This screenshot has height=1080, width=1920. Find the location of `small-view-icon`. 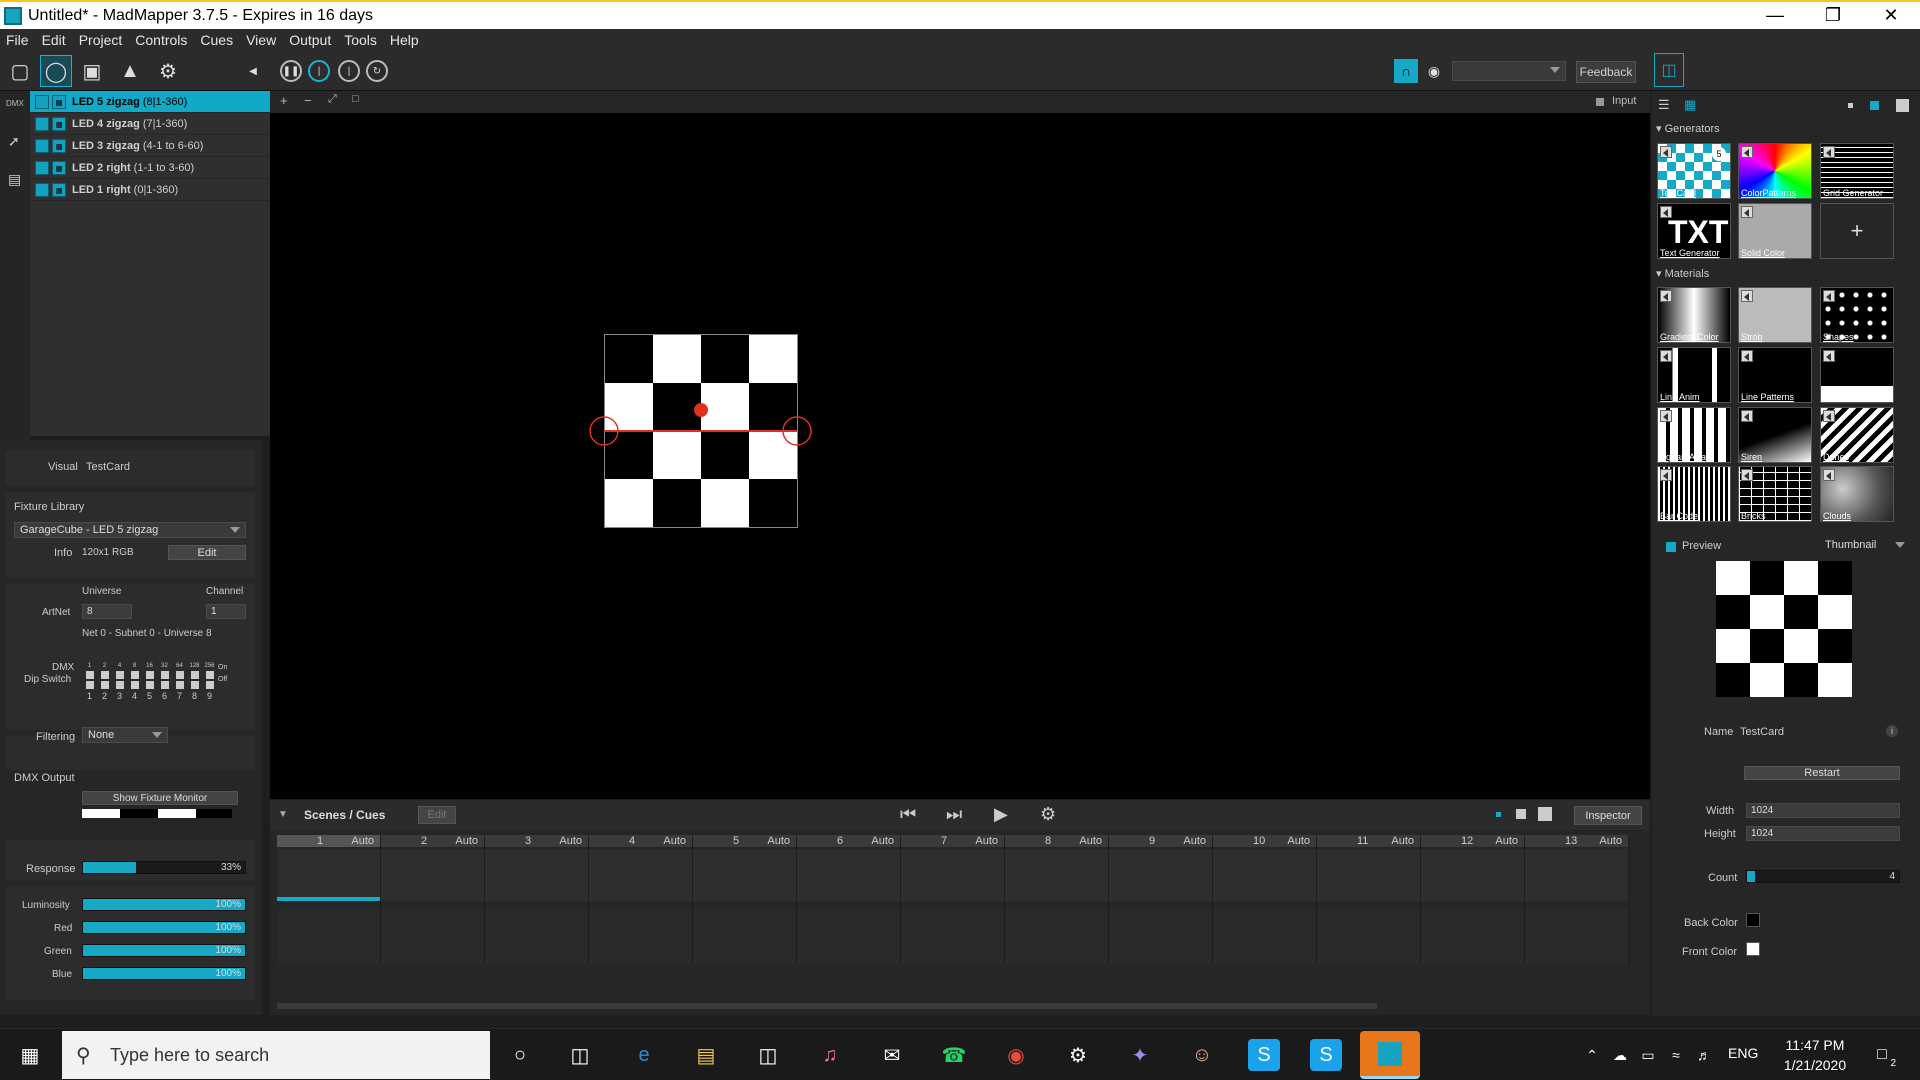

small-view-icon is located at coordinates (1498, 814).